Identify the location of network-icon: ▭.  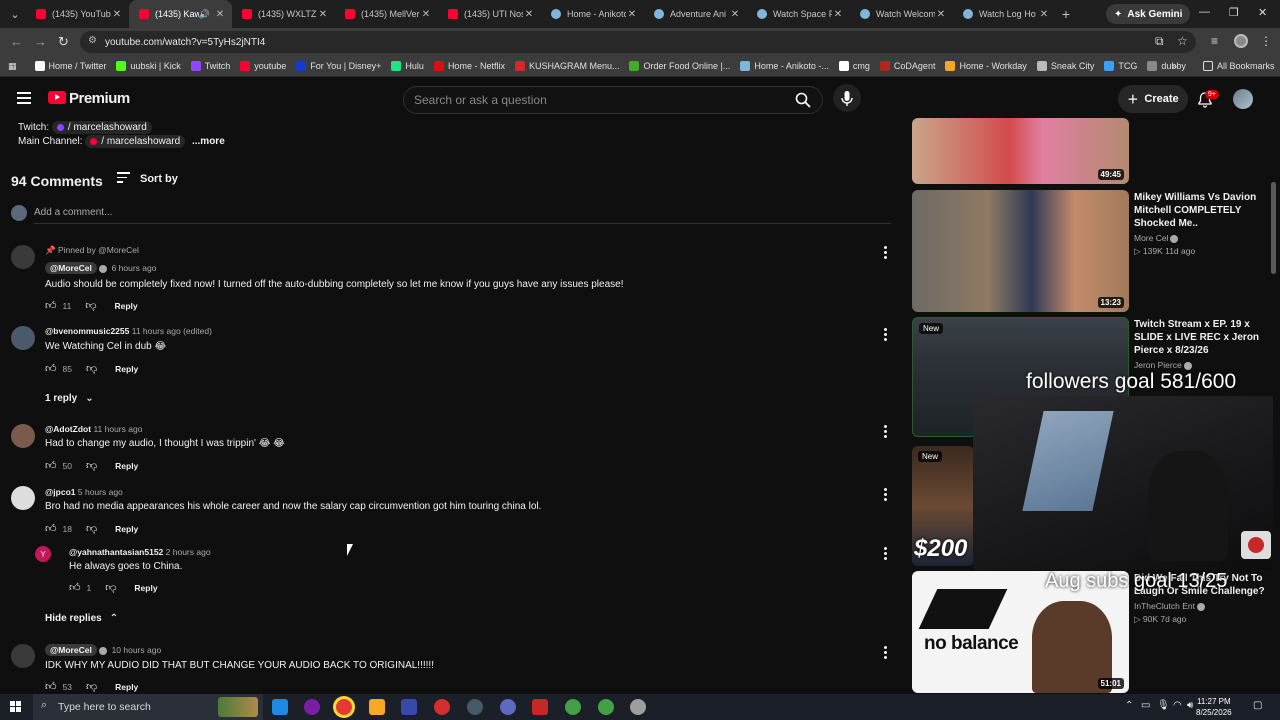
(1145, 705).